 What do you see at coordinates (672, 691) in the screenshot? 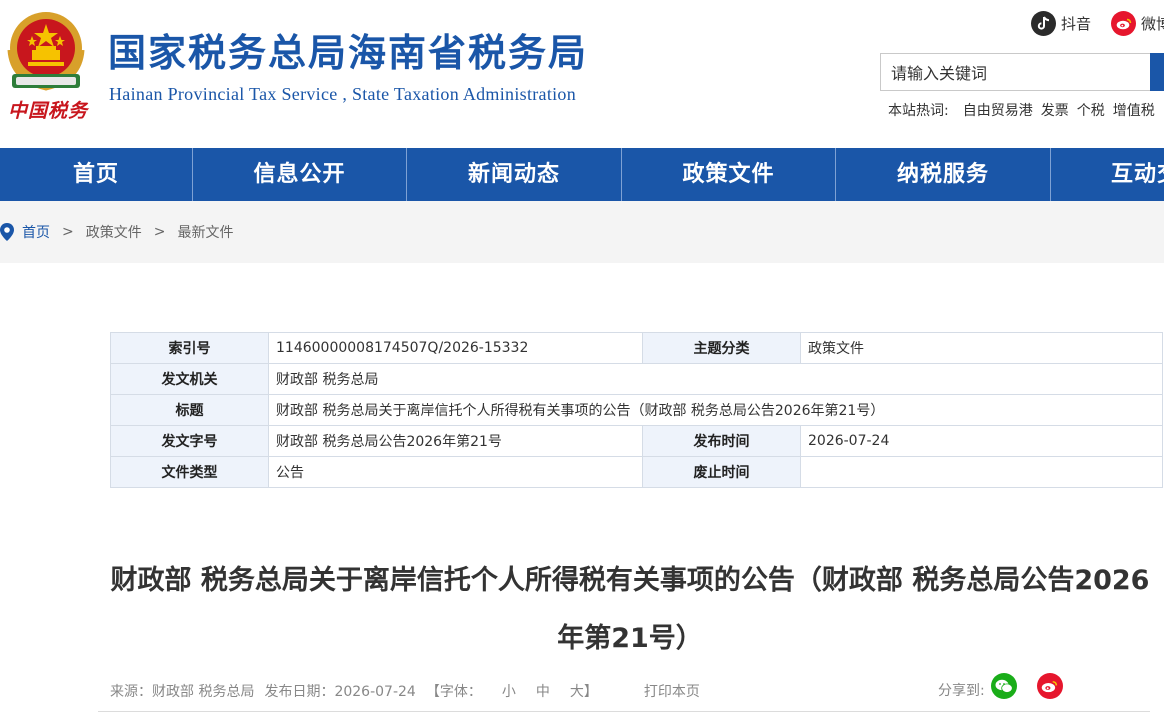
I see `print-page-button: 打印本页` at bounding box center [672, 691].